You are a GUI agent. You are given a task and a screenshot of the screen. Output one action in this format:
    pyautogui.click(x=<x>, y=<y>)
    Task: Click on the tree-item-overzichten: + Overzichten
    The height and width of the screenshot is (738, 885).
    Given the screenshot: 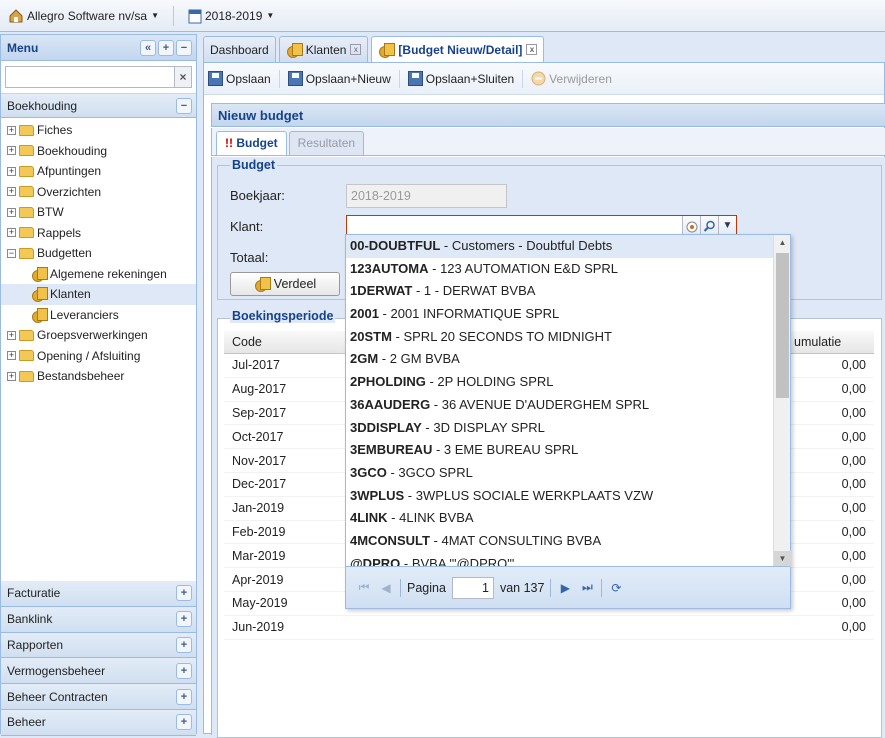 What is the action you would take?
    pyautogui.click(x=98, y=192)
    